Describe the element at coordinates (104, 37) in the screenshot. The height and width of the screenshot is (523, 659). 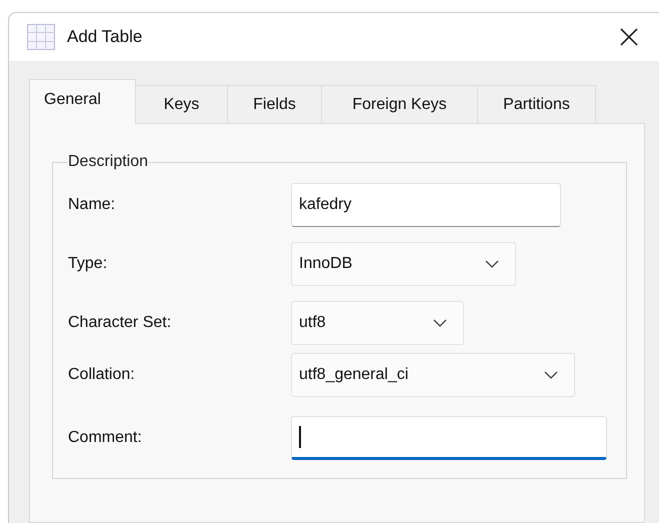
I see `window-title: Add Table` at that location.